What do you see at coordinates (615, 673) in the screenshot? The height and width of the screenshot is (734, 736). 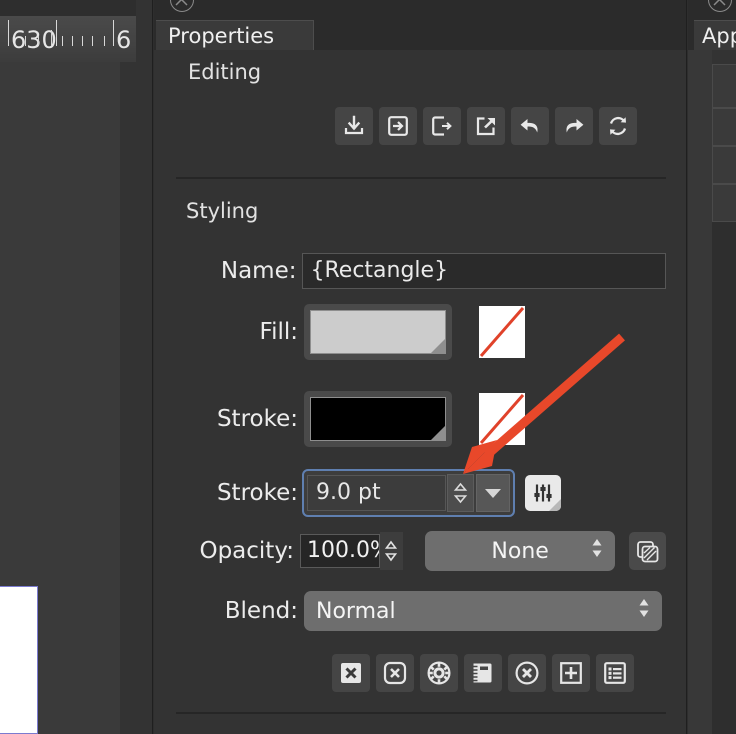 I see `list-icon` at bounding box center [615, 673].